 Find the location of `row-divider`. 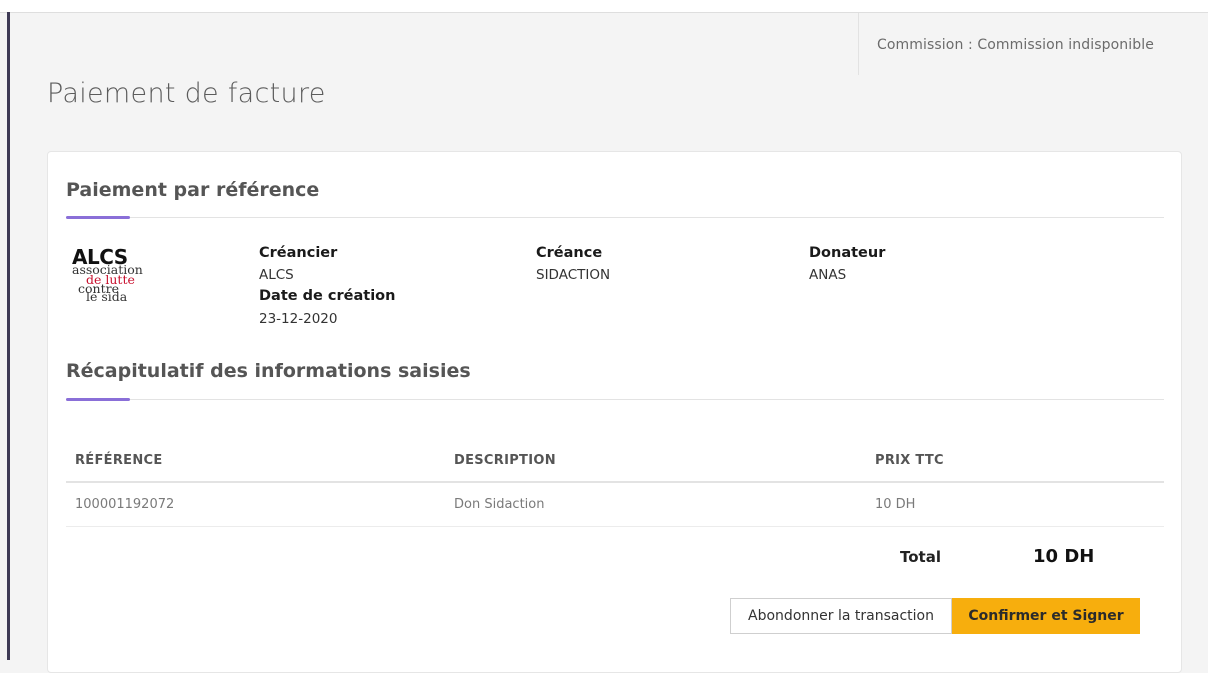

row-divider is located at coordinates (615, 526).